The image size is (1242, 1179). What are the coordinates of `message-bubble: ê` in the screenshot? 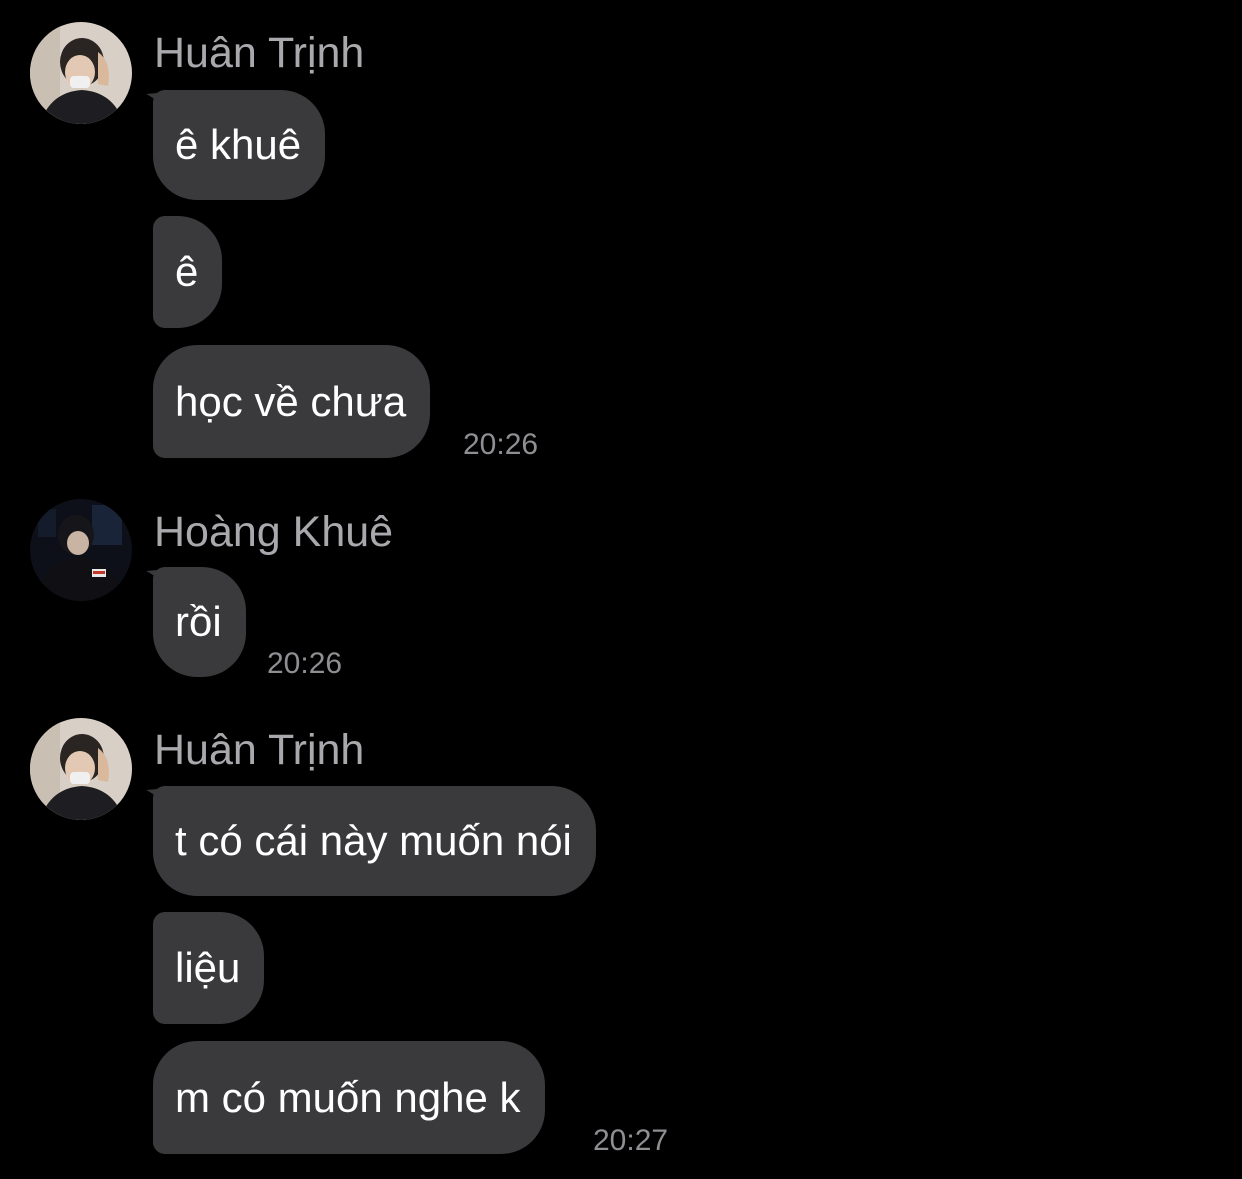 It's located at (188, 272).